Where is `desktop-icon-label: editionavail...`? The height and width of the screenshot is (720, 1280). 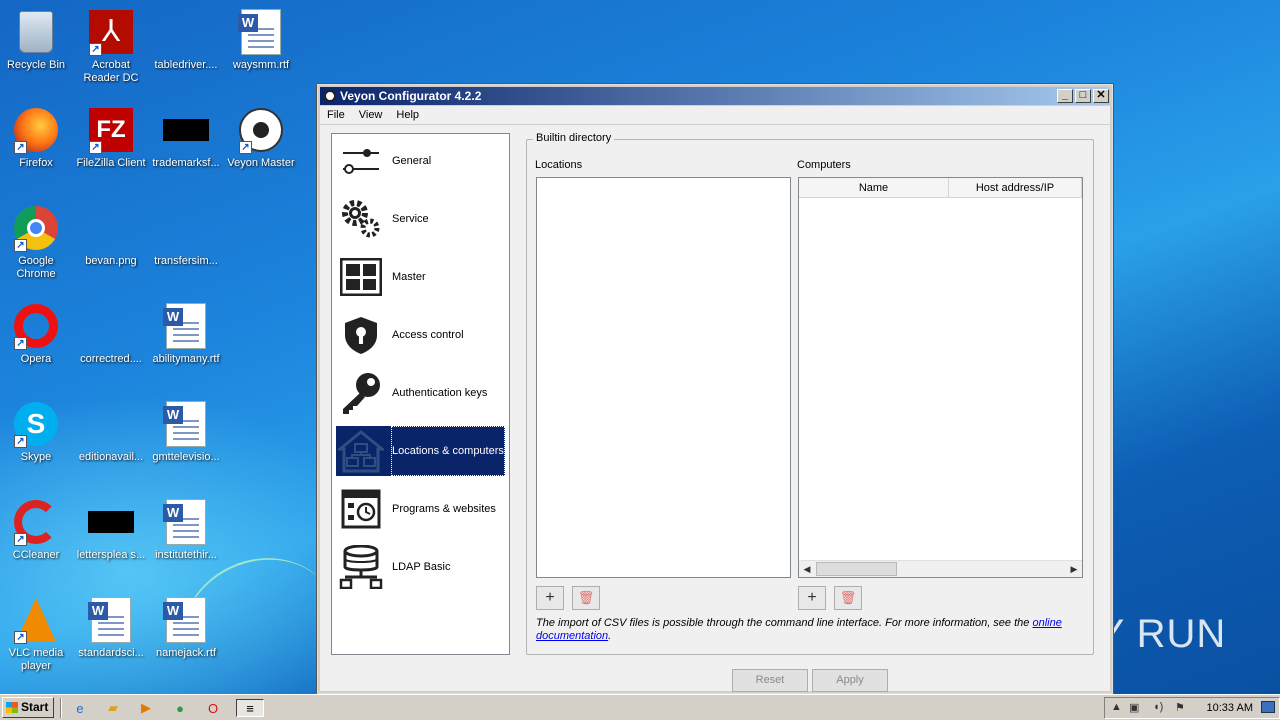
desktop-icon-label: editionavail... is located at coordinates (111, 457).